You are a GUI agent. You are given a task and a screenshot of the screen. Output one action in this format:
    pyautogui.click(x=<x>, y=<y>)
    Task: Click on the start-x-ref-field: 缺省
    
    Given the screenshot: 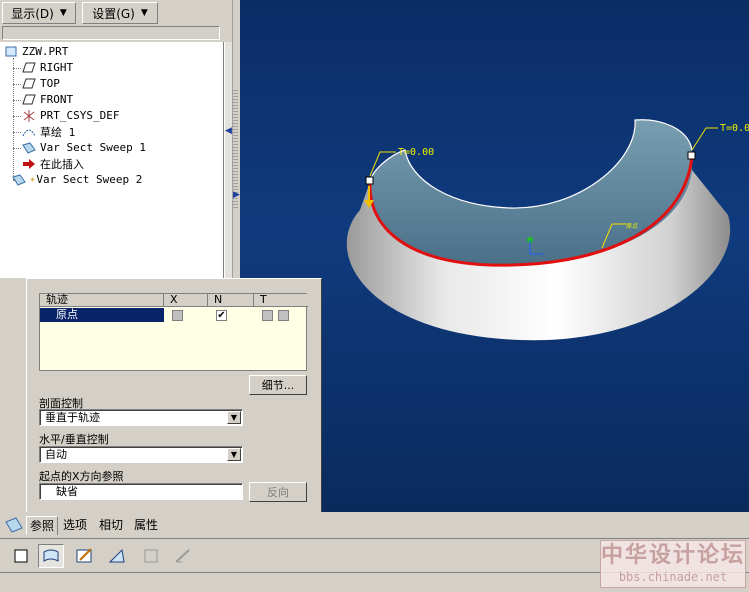 What is the action you would take?
    pyautogui.click(x=141, y=491)
    